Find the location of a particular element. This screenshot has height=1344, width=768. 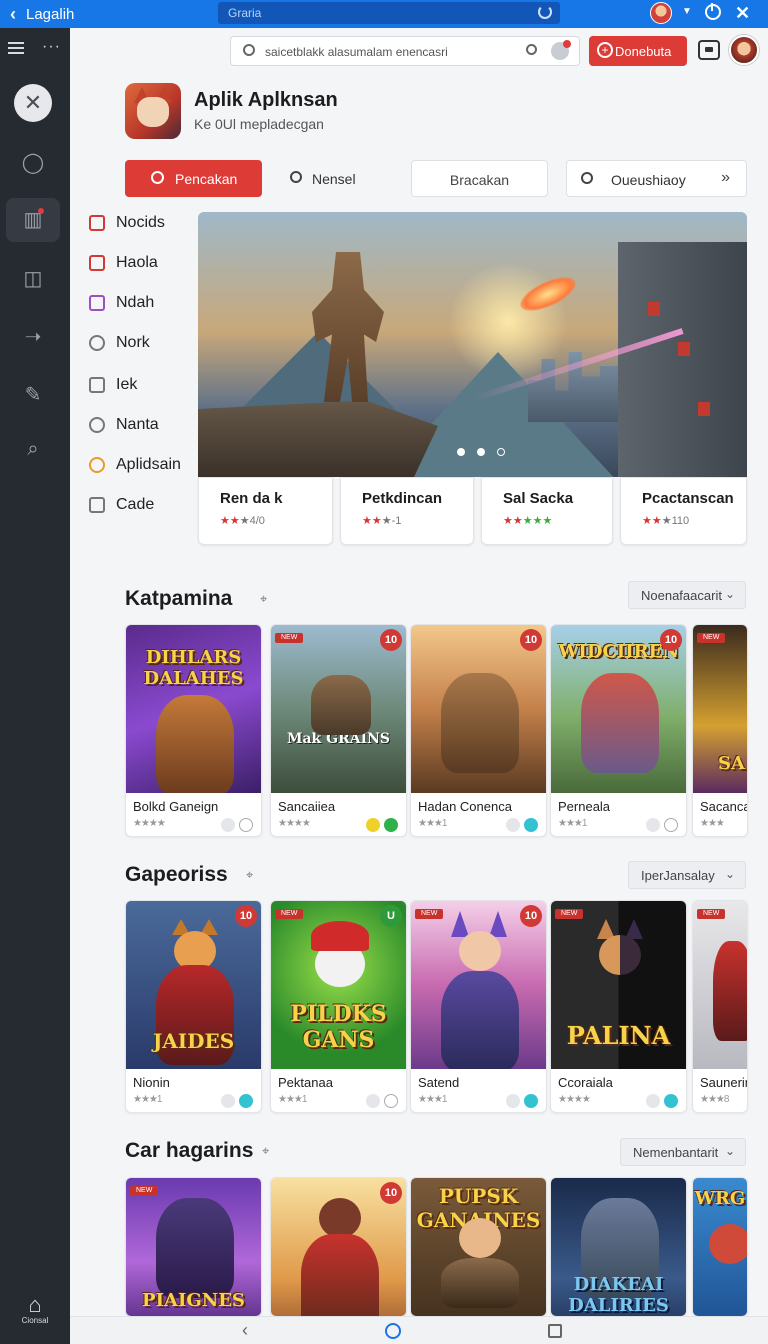

game-card: NEW PIAIGNES is located at coordinates (193, 1247).